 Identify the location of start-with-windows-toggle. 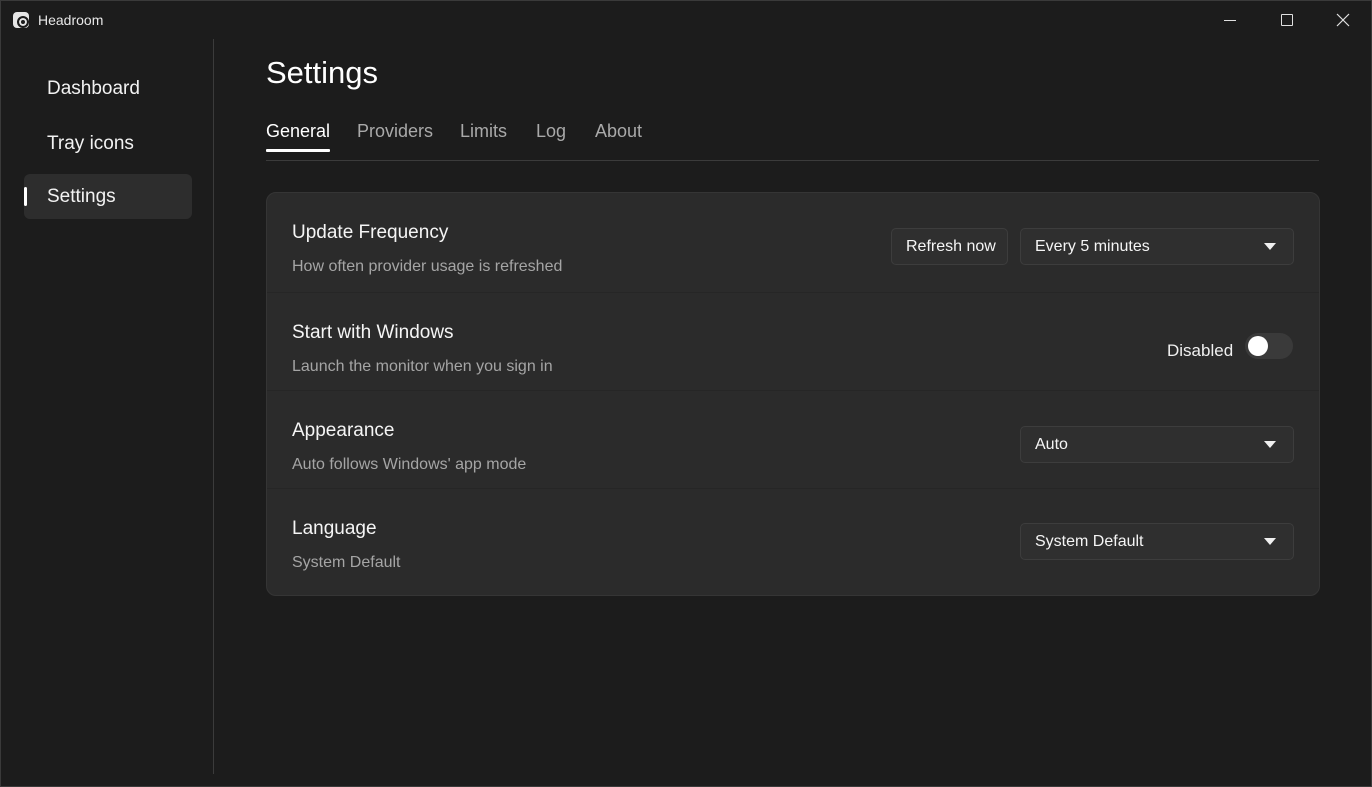
(1269, 346).